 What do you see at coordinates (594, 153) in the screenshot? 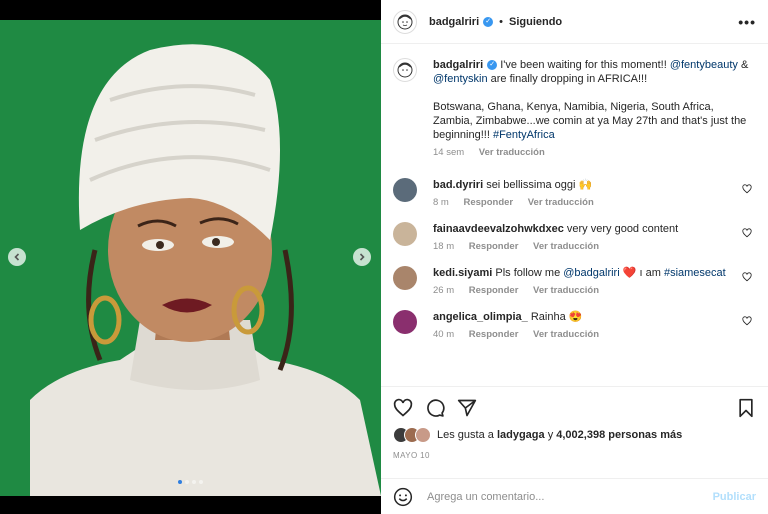
I see `caption-meta: 14 sem Ver traducción` at bounding box center [594, 153].